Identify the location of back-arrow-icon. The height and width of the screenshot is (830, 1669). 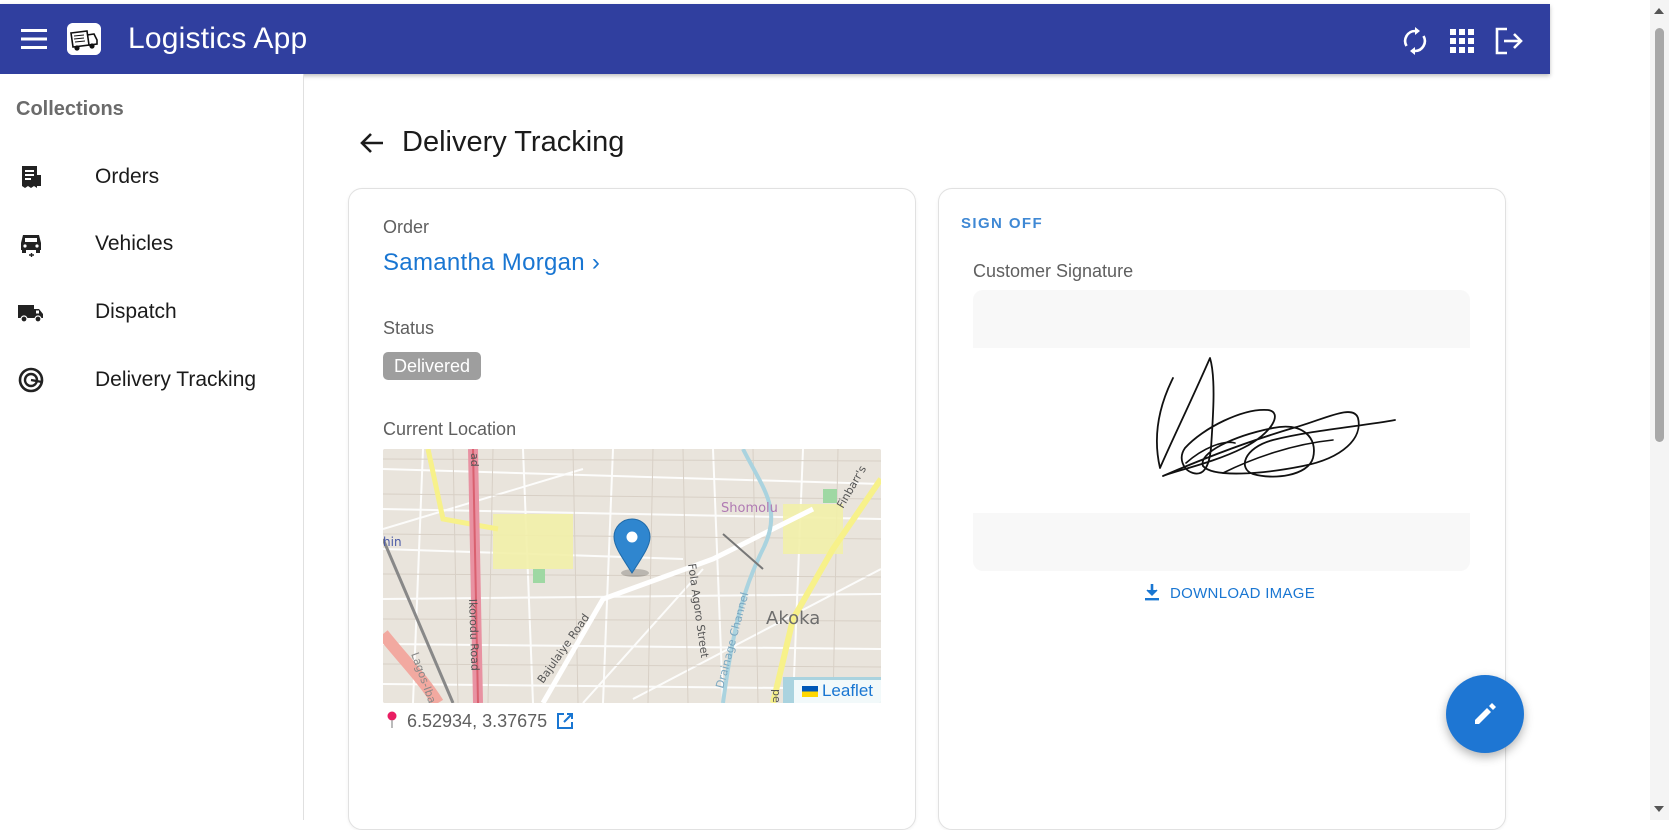
(372, 143).